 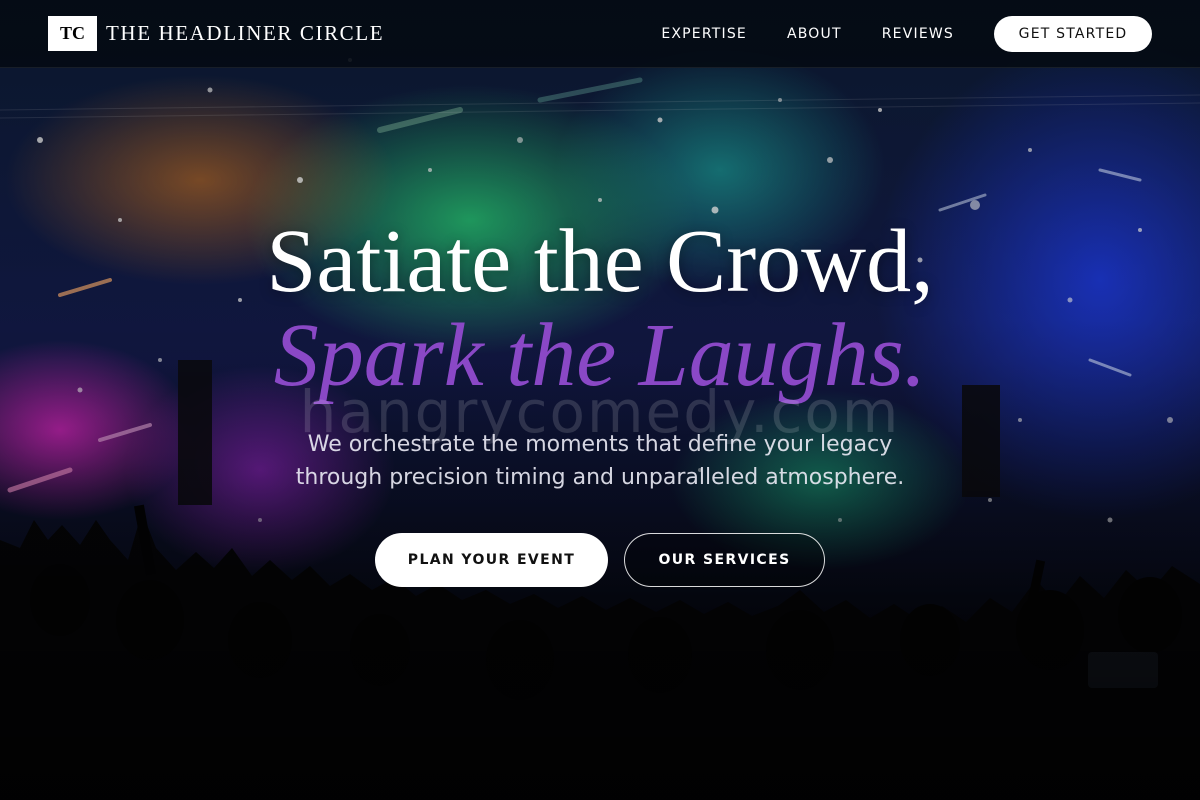 What do you see at coordinates (814, 34) in the screenshot?
I see `nav-link-about: ABOUT` at bounding box center [814, 34].